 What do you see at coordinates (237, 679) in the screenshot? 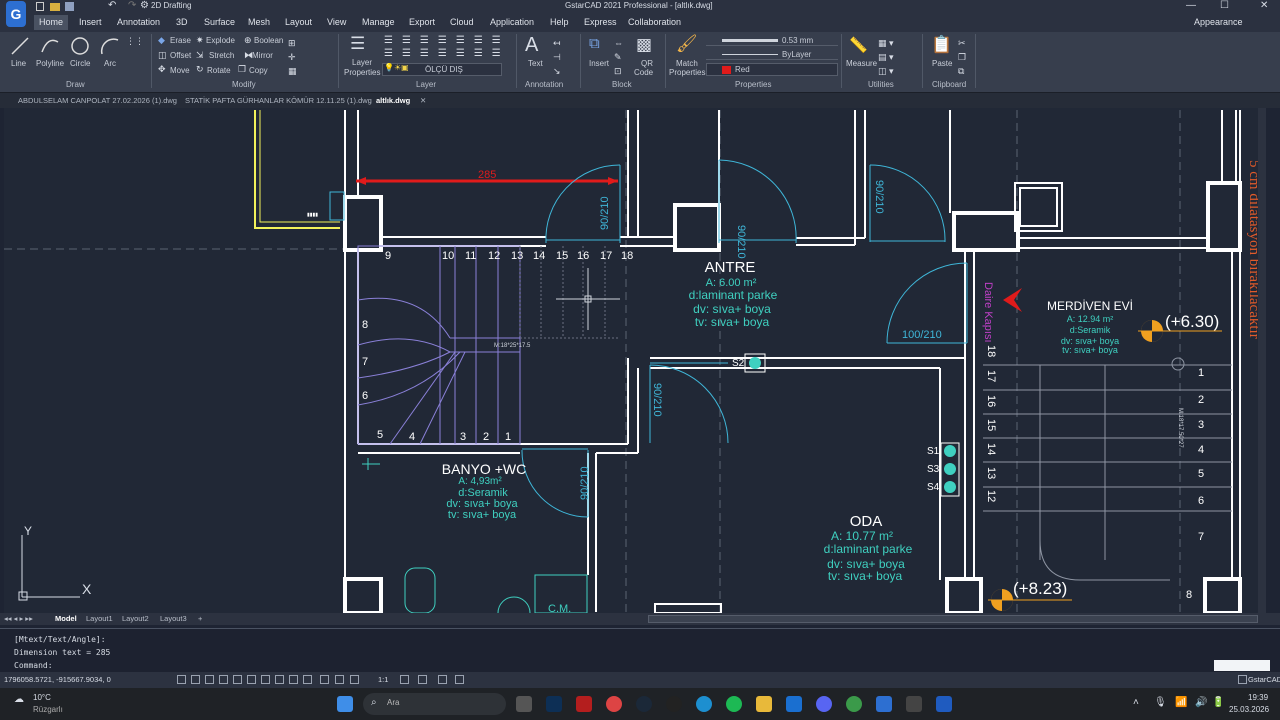
I see `osnap-icon` at bounding box center [237, 679].